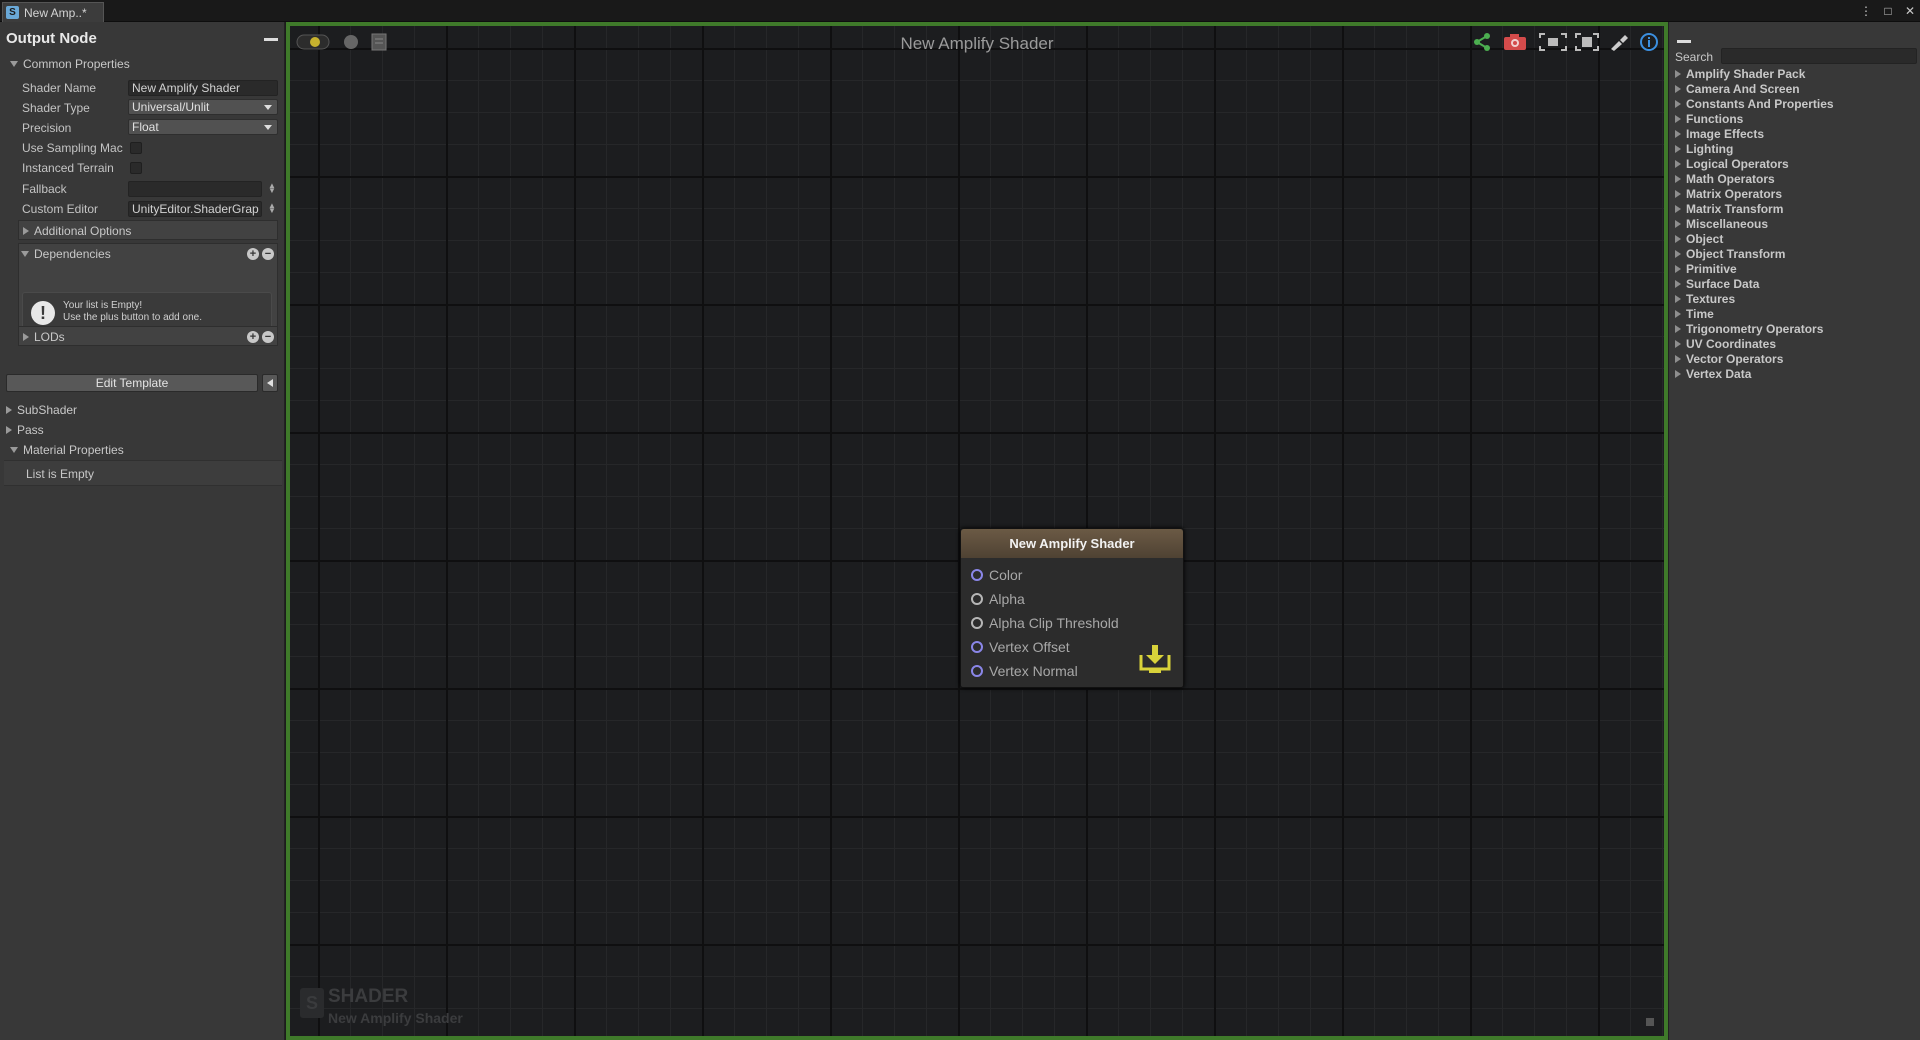 This screenshot has height=1040, width=1920. I want to click on category-item: Matrix Operators, so click(1795, 193).